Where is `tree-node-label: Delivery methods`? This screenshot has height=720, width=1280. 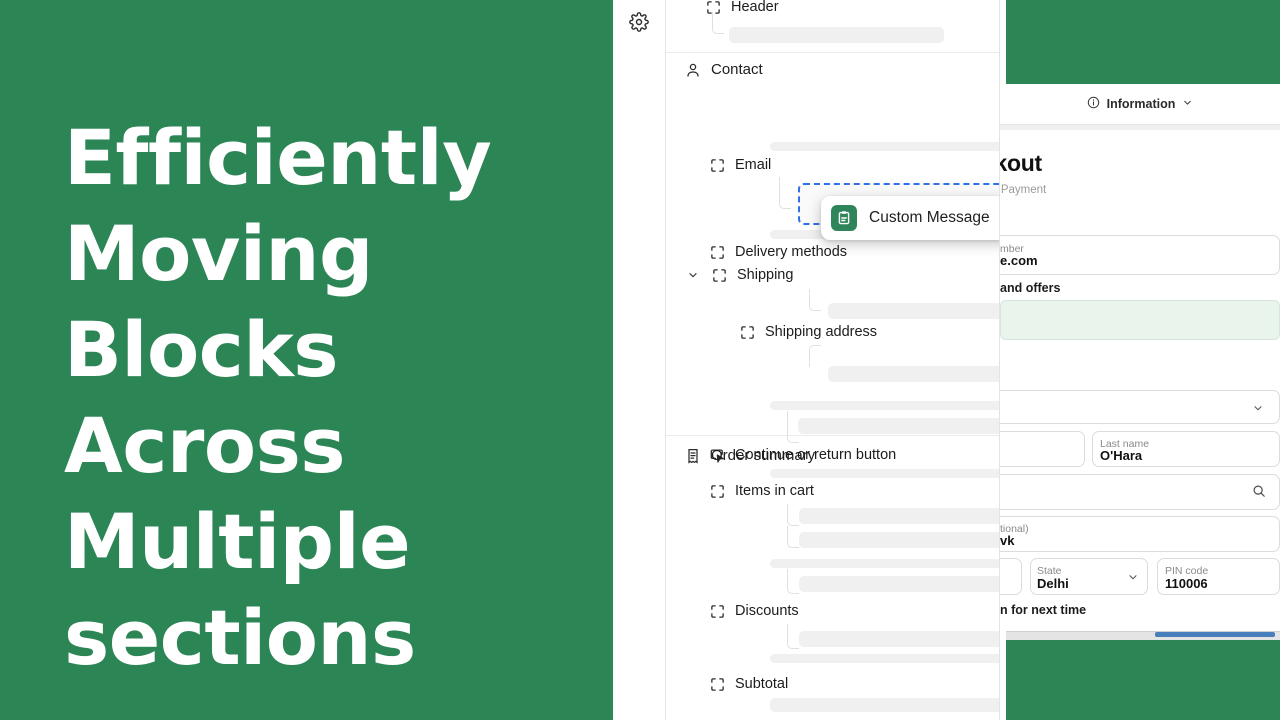
tree-node-label: Delivery methods is located at coordinates (791, 252).